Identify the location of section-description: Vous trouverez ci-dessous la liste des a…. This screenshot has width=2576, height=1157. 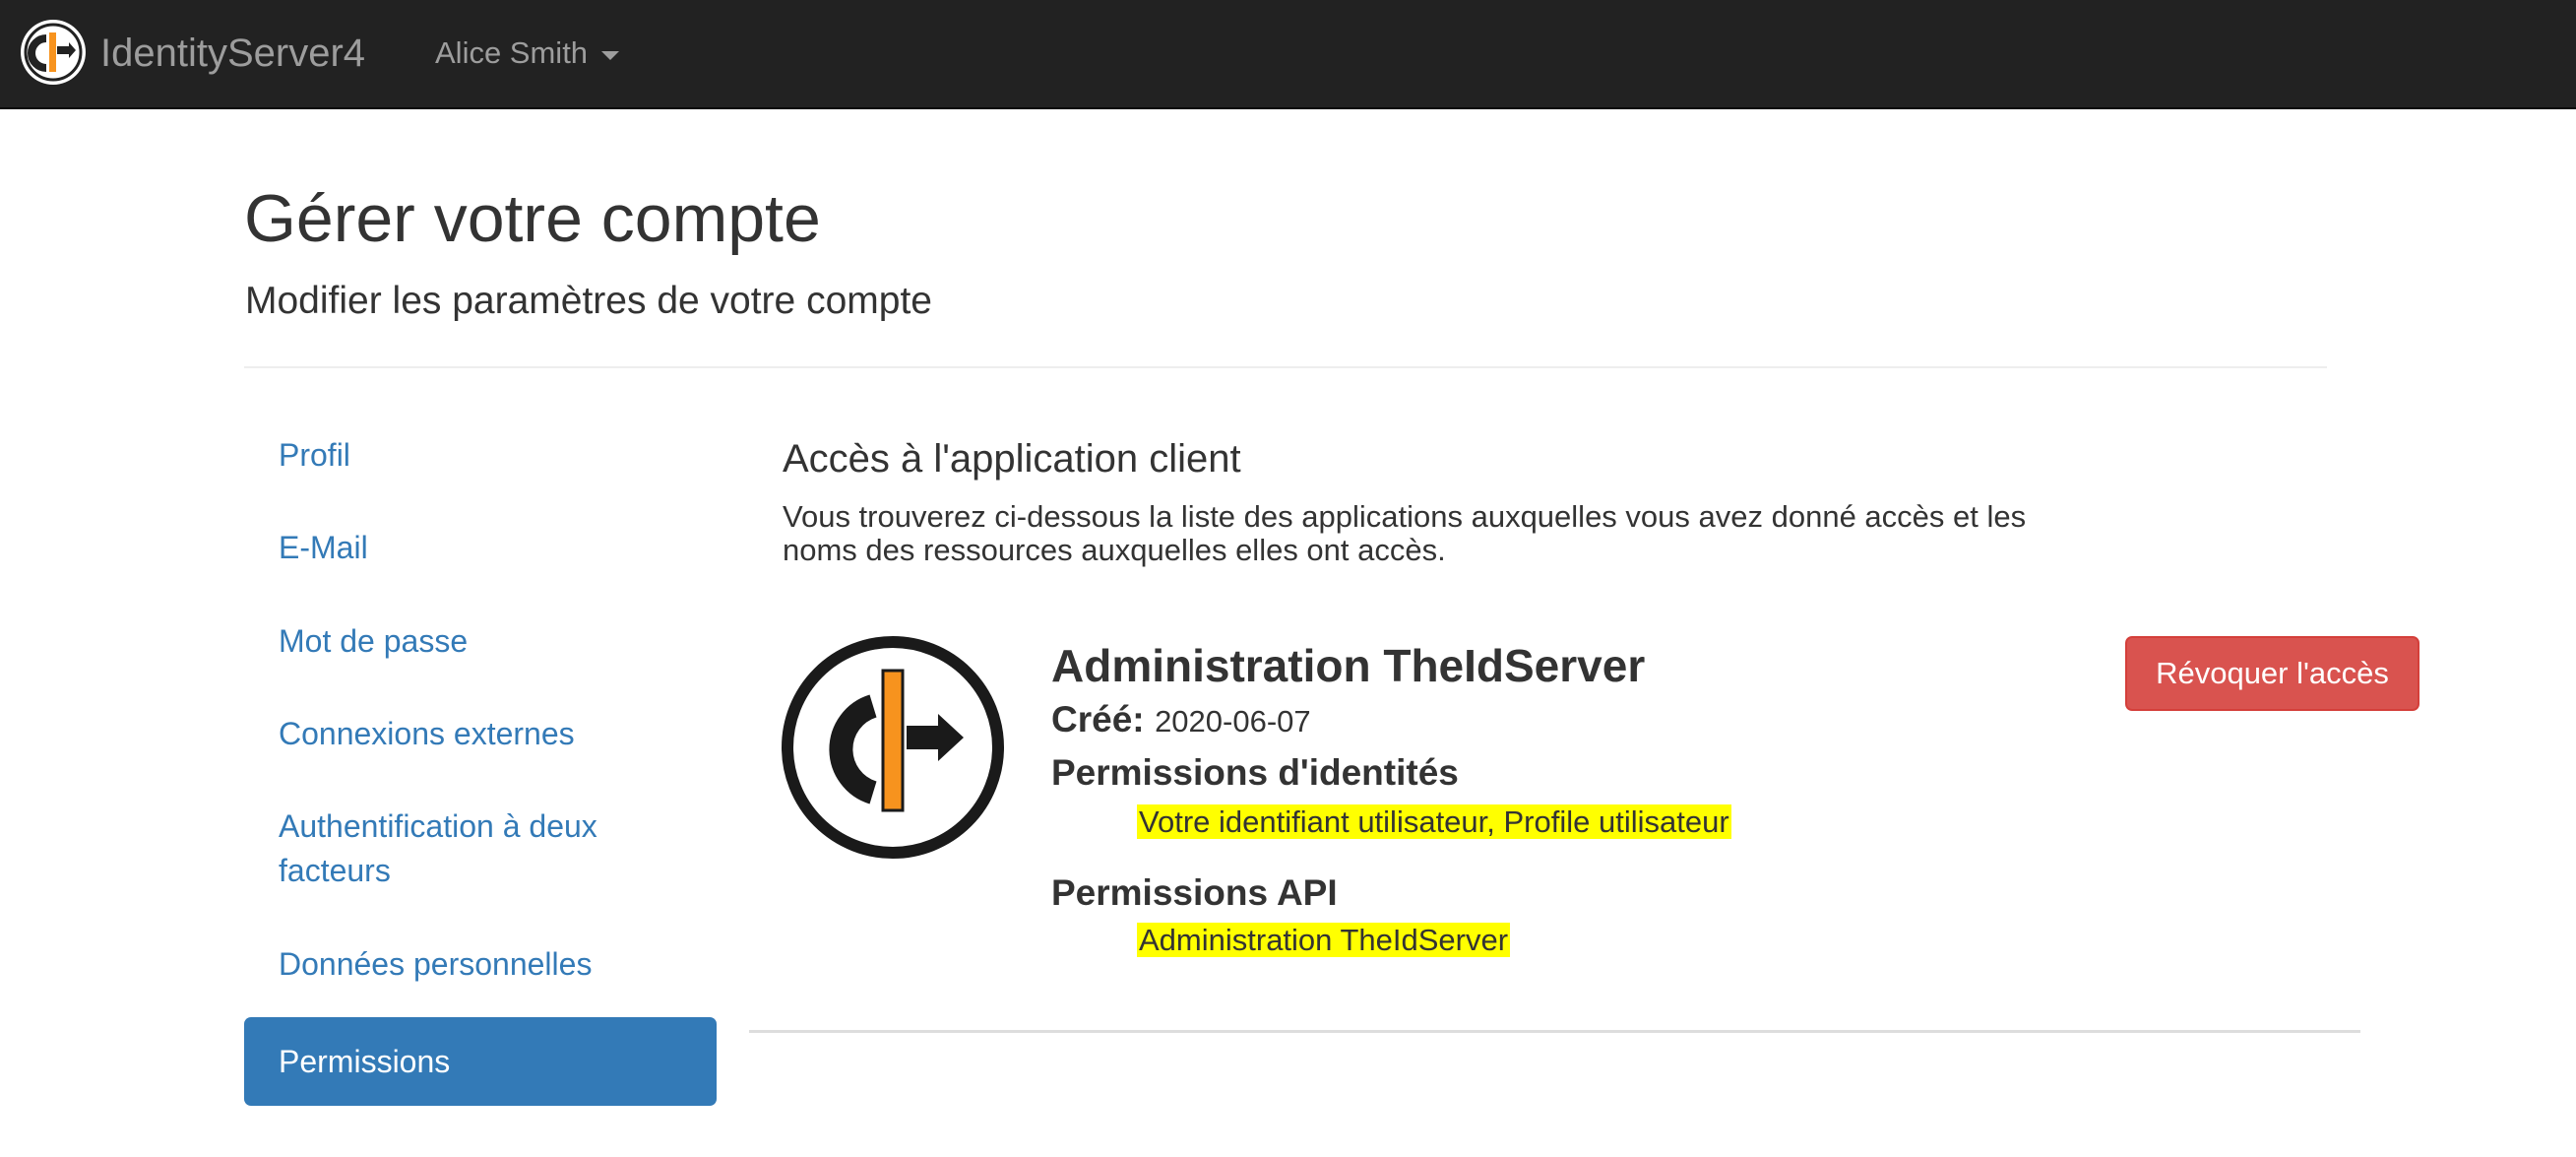
(1405, 533).